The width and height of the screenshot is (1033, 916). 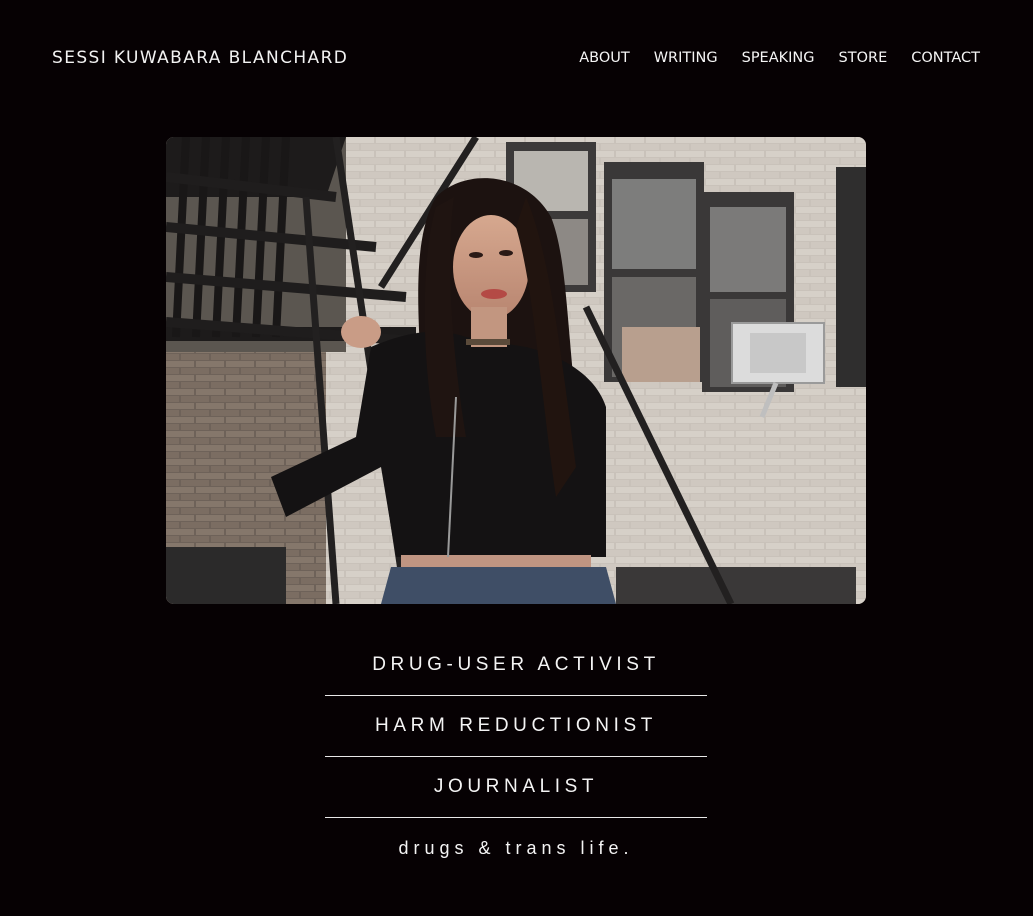 I want to click on site-title-link: SESSI KUWABARA BLANCHARD, so click(x=200, y=58).